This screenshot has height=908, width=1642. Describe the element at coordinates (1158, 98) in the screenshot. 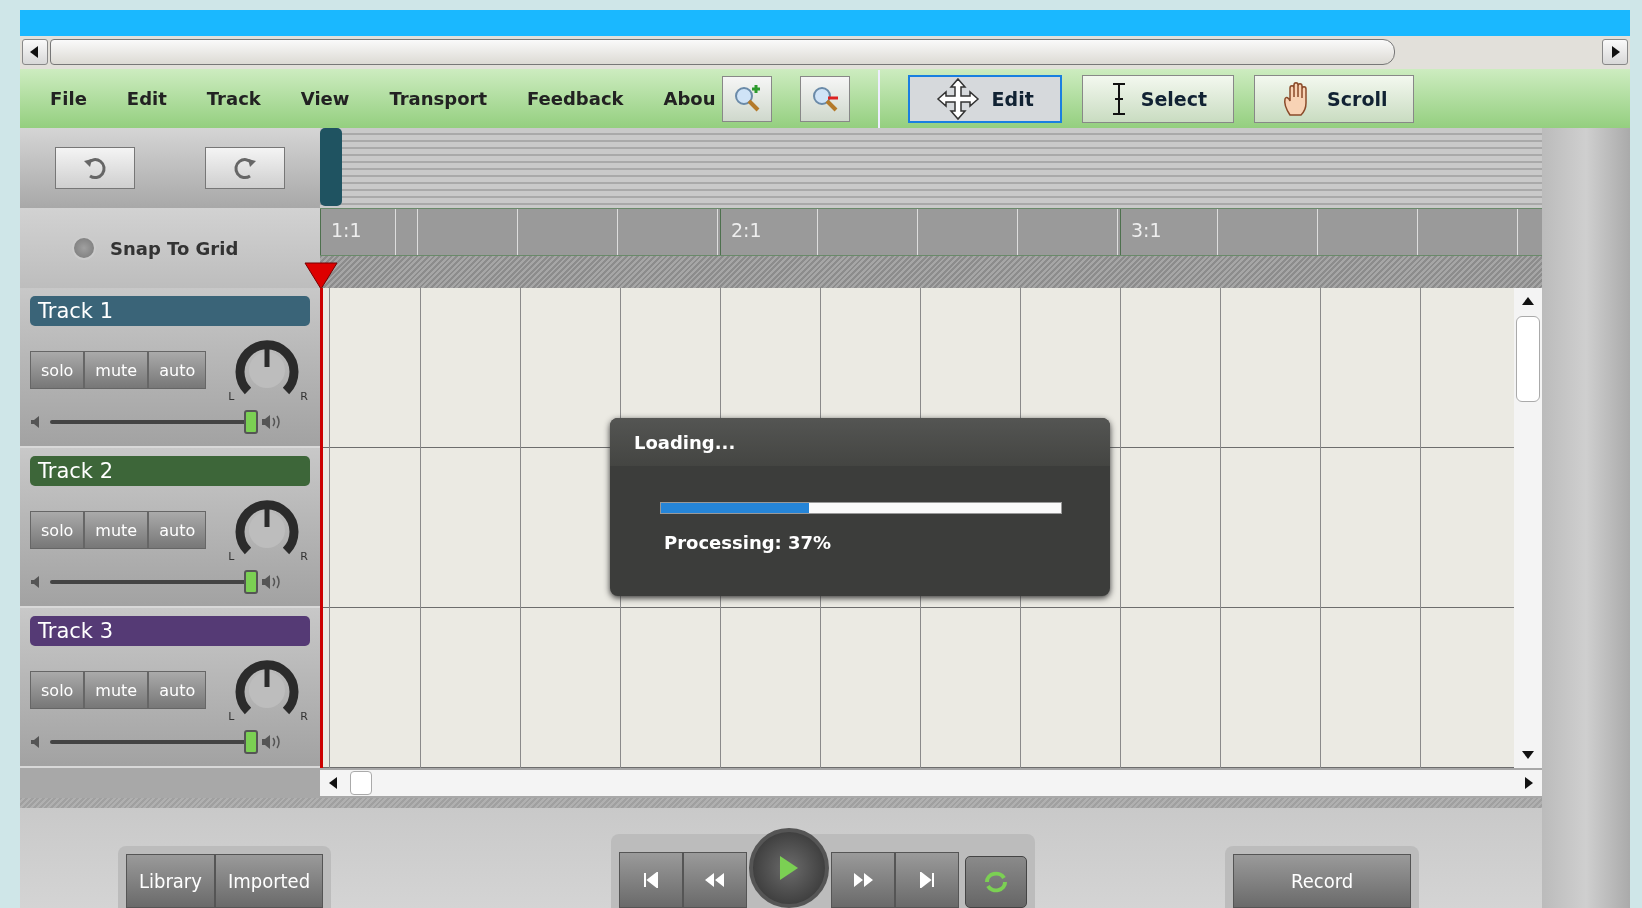

I see `tool-button: Select` at that location.